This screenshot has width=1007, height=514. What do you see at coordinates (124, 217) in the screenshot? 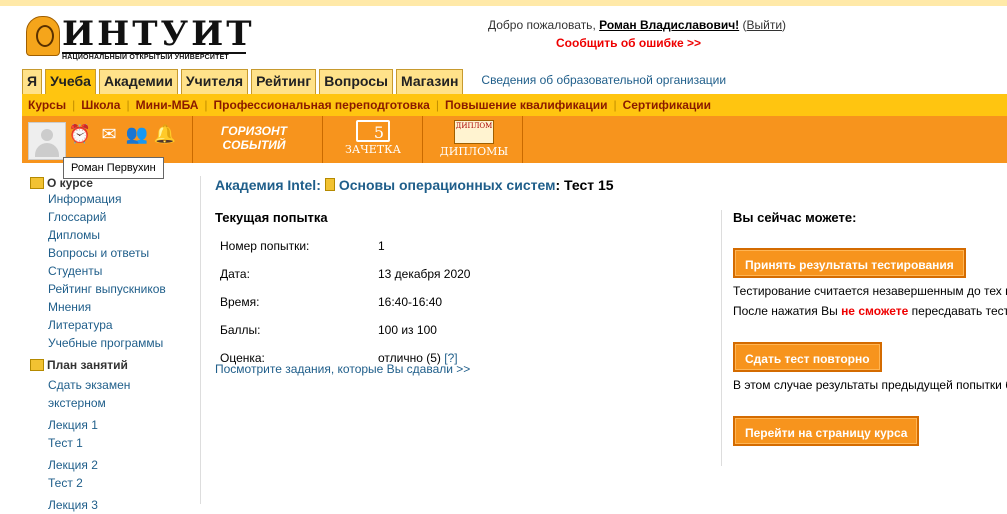
I see `sidebar-item-glossary: Глоссарий` at bounding box center [124, 217].